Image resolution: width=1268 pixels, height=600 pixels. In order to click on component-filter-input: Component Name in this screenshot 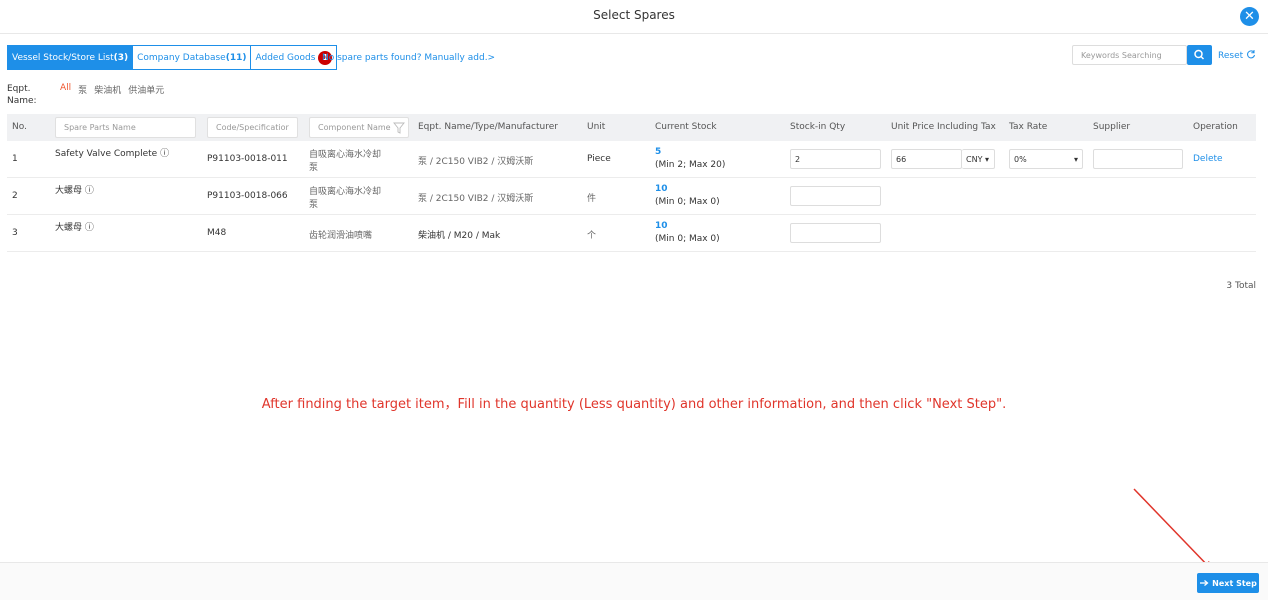, I will do `click(359, 127)`.